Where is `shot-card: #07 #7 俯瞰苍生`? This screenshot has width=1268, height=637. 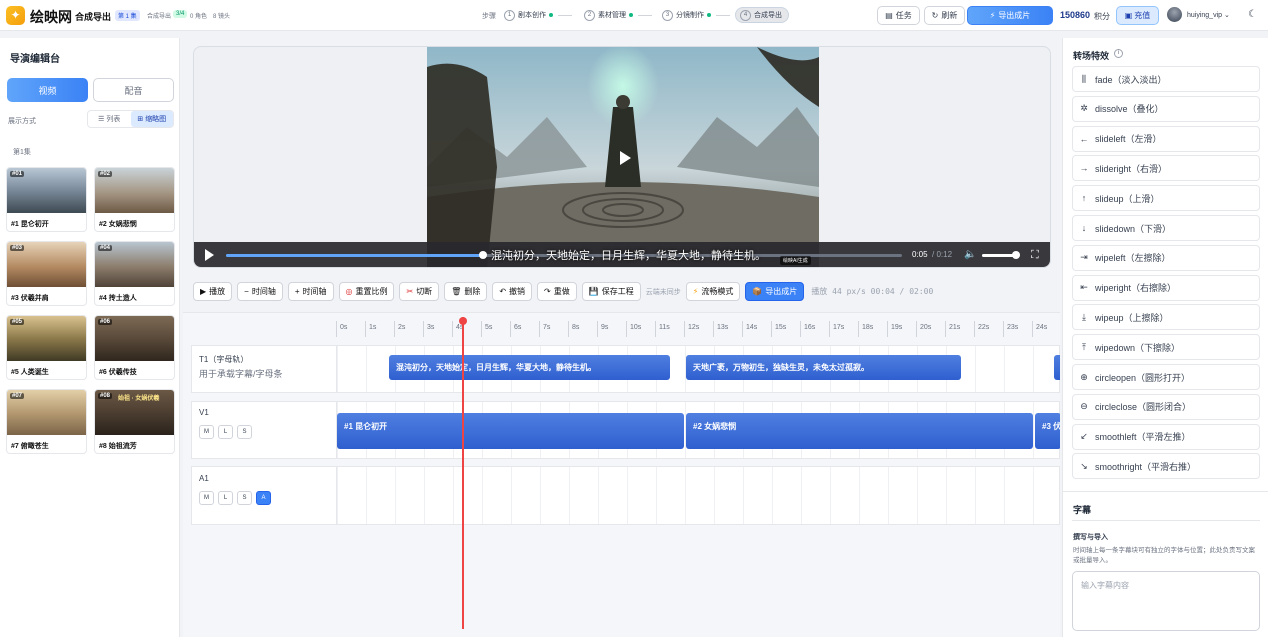 shot-card: #07 #7 俯瞰苍生 is located at coordinates (46, 421).